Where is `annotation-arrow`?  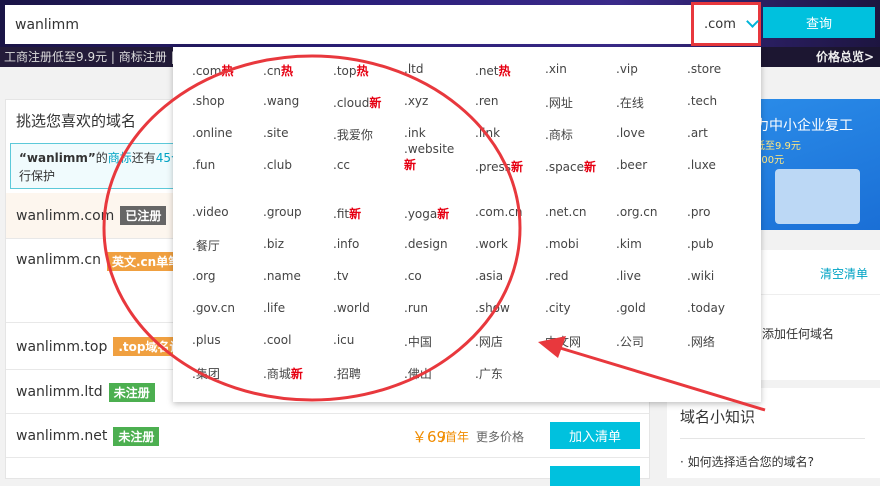
annotation-arrow is located at coordinates (662, 379).